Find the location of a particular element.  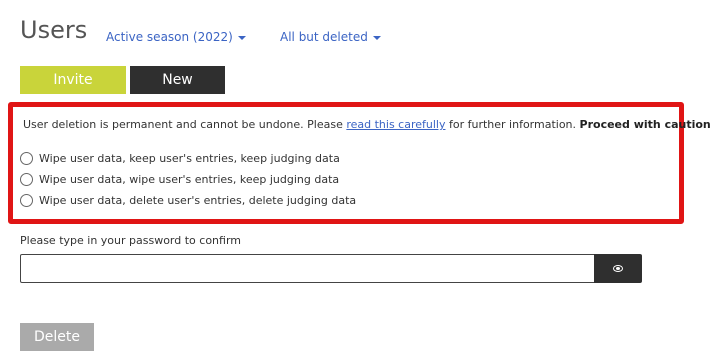

warning-emphasis: Proceed with caution. is located at coordinates (645, 124).